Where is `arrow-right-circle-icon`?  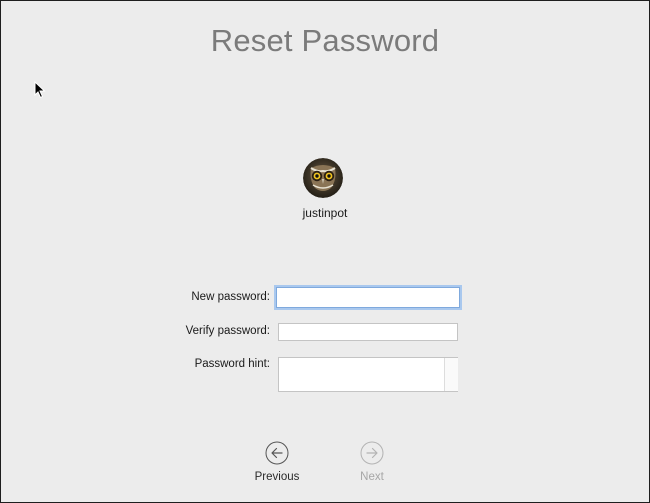
arrow-right-circle-icon is located at coordinates (372, 453).